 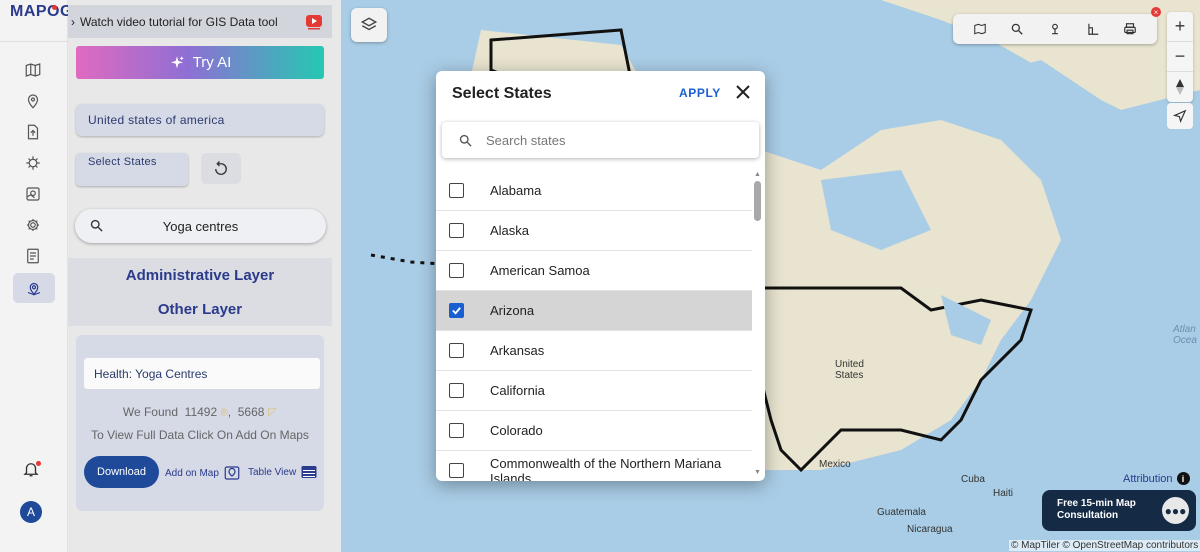 What do you see at coordinates (272, 412) in the screenshot?
I see `flag-icon: ◸` at bounding box center [272, 412].